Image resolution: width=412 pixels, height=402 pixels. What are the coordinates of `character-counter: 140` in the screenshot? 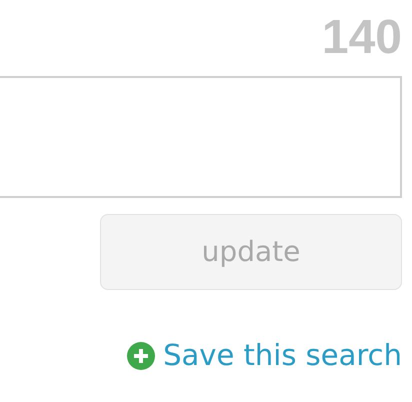 It's located at (362, 38).